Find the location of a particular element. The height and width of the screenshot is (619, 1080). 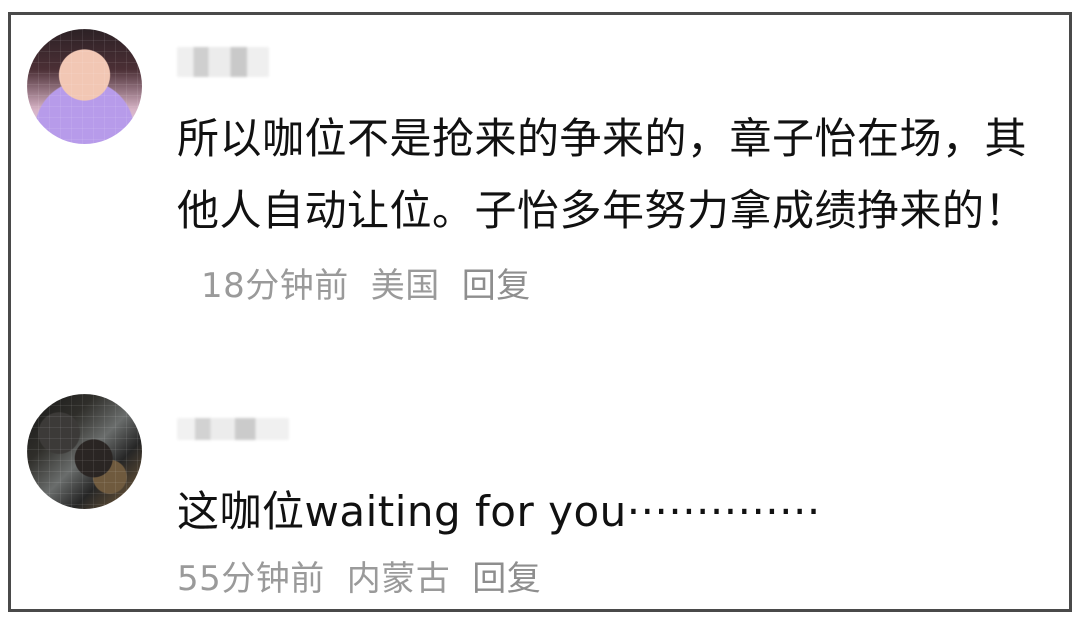

comment-time: 18分钟前 is located at coordinates (275, 286).